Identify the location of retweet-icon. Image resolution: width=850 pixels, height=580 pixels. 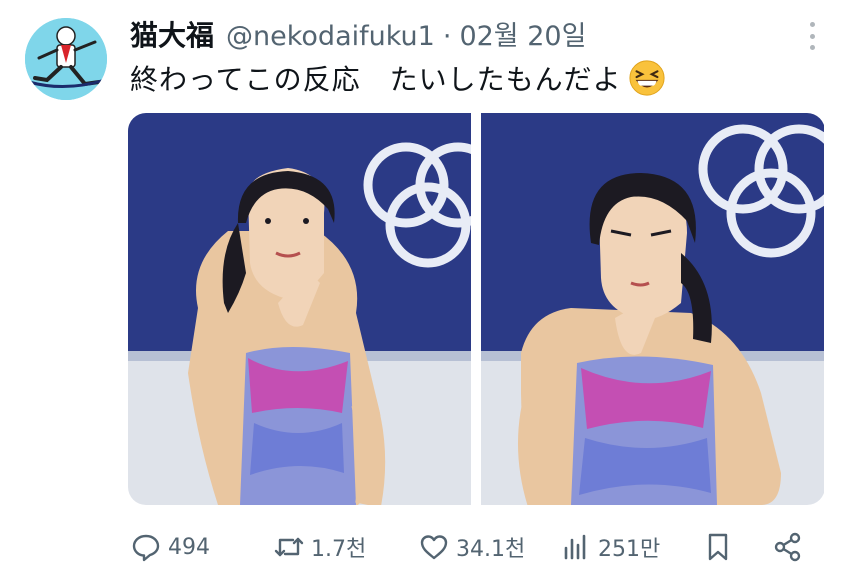
(289, 547).